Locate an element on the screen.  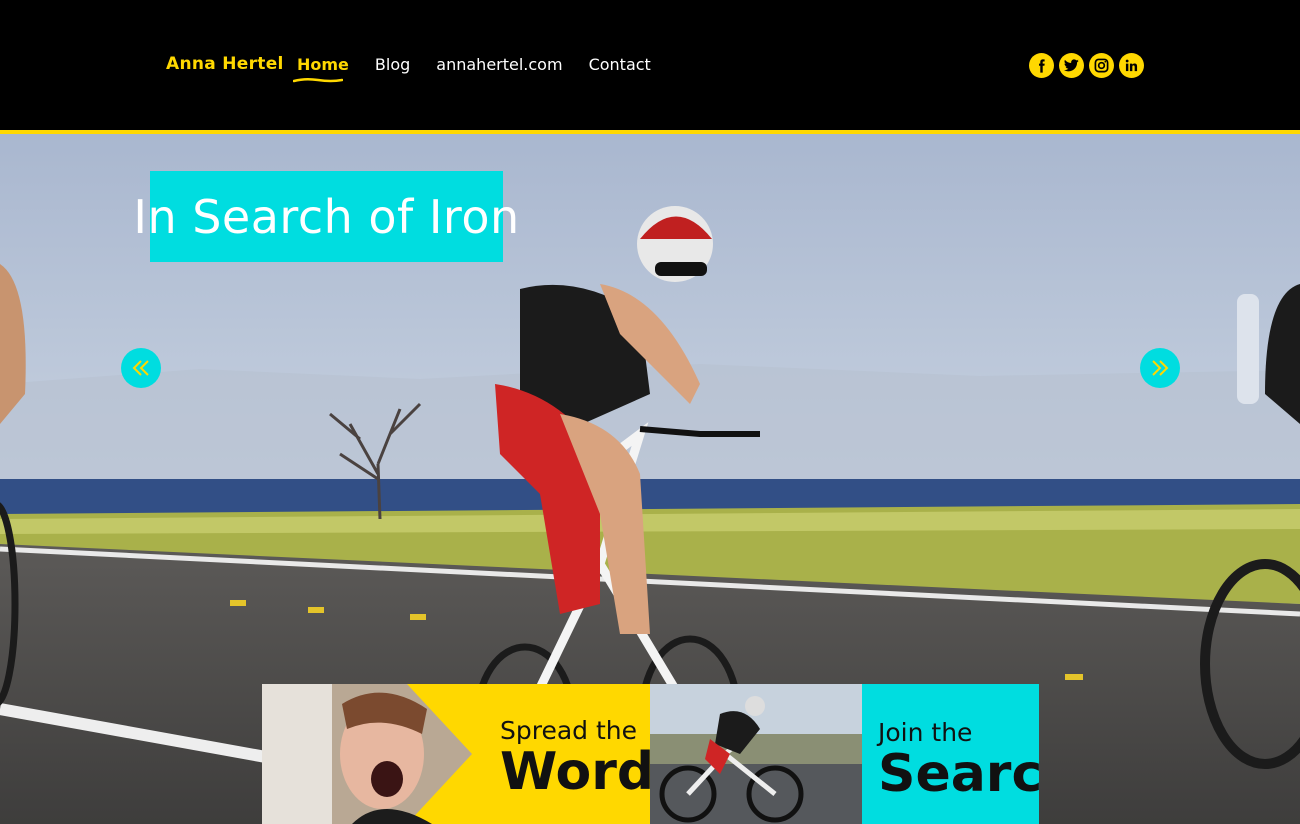
spread-the-word-tile: Spread the Word is located at coordinates (456, 754).